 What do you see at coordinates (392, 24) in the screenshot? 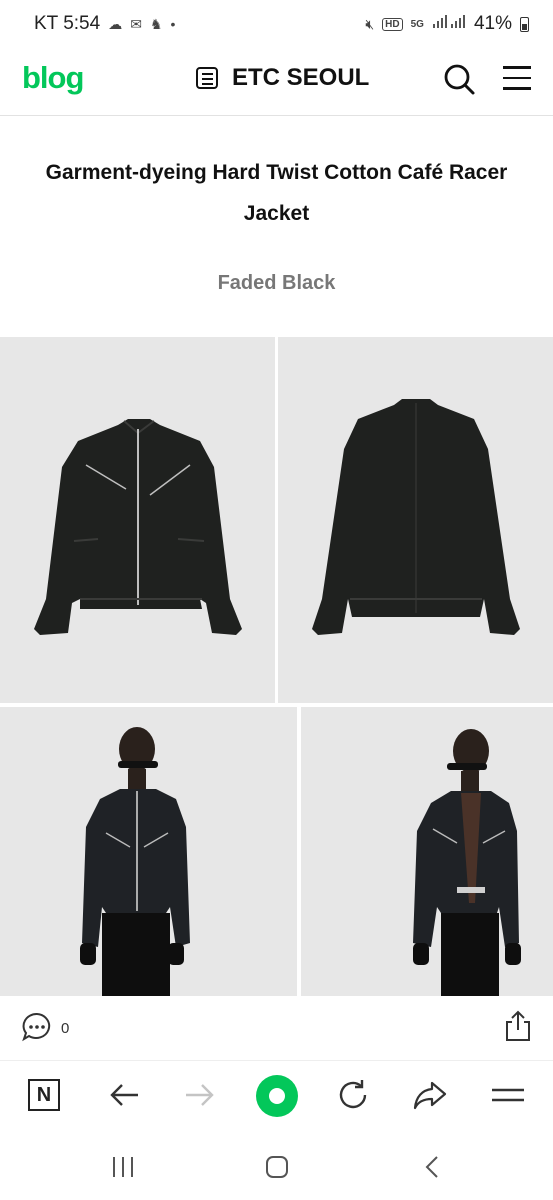
I see `hd-badge: HD` at bounding box center [392, 24].